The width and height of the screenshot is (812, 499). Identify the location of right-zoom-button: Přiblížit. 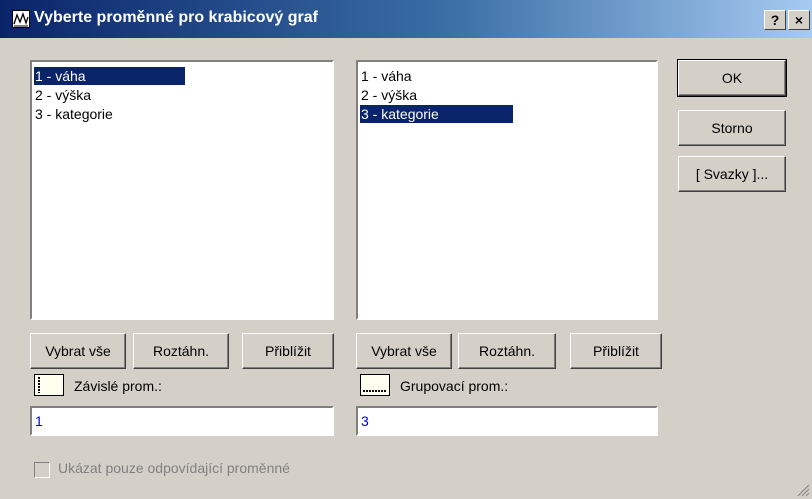
(616, 351).